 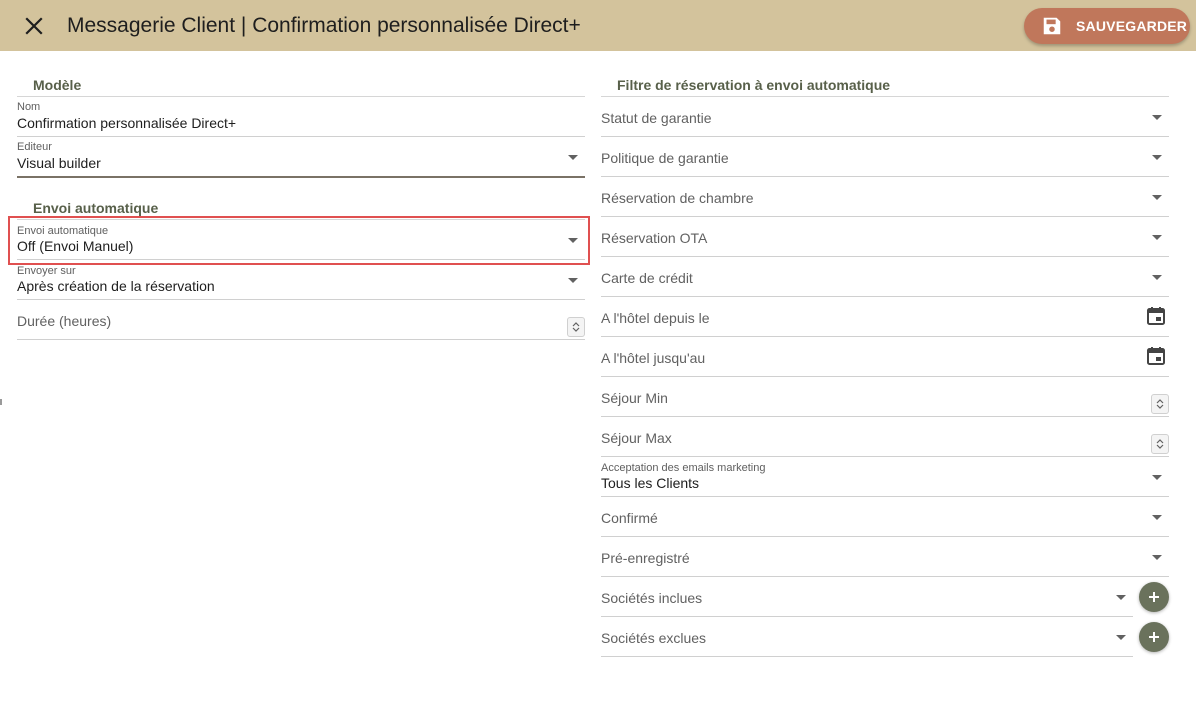 I want to click on scroll-marker, so click(x=1, y=402).